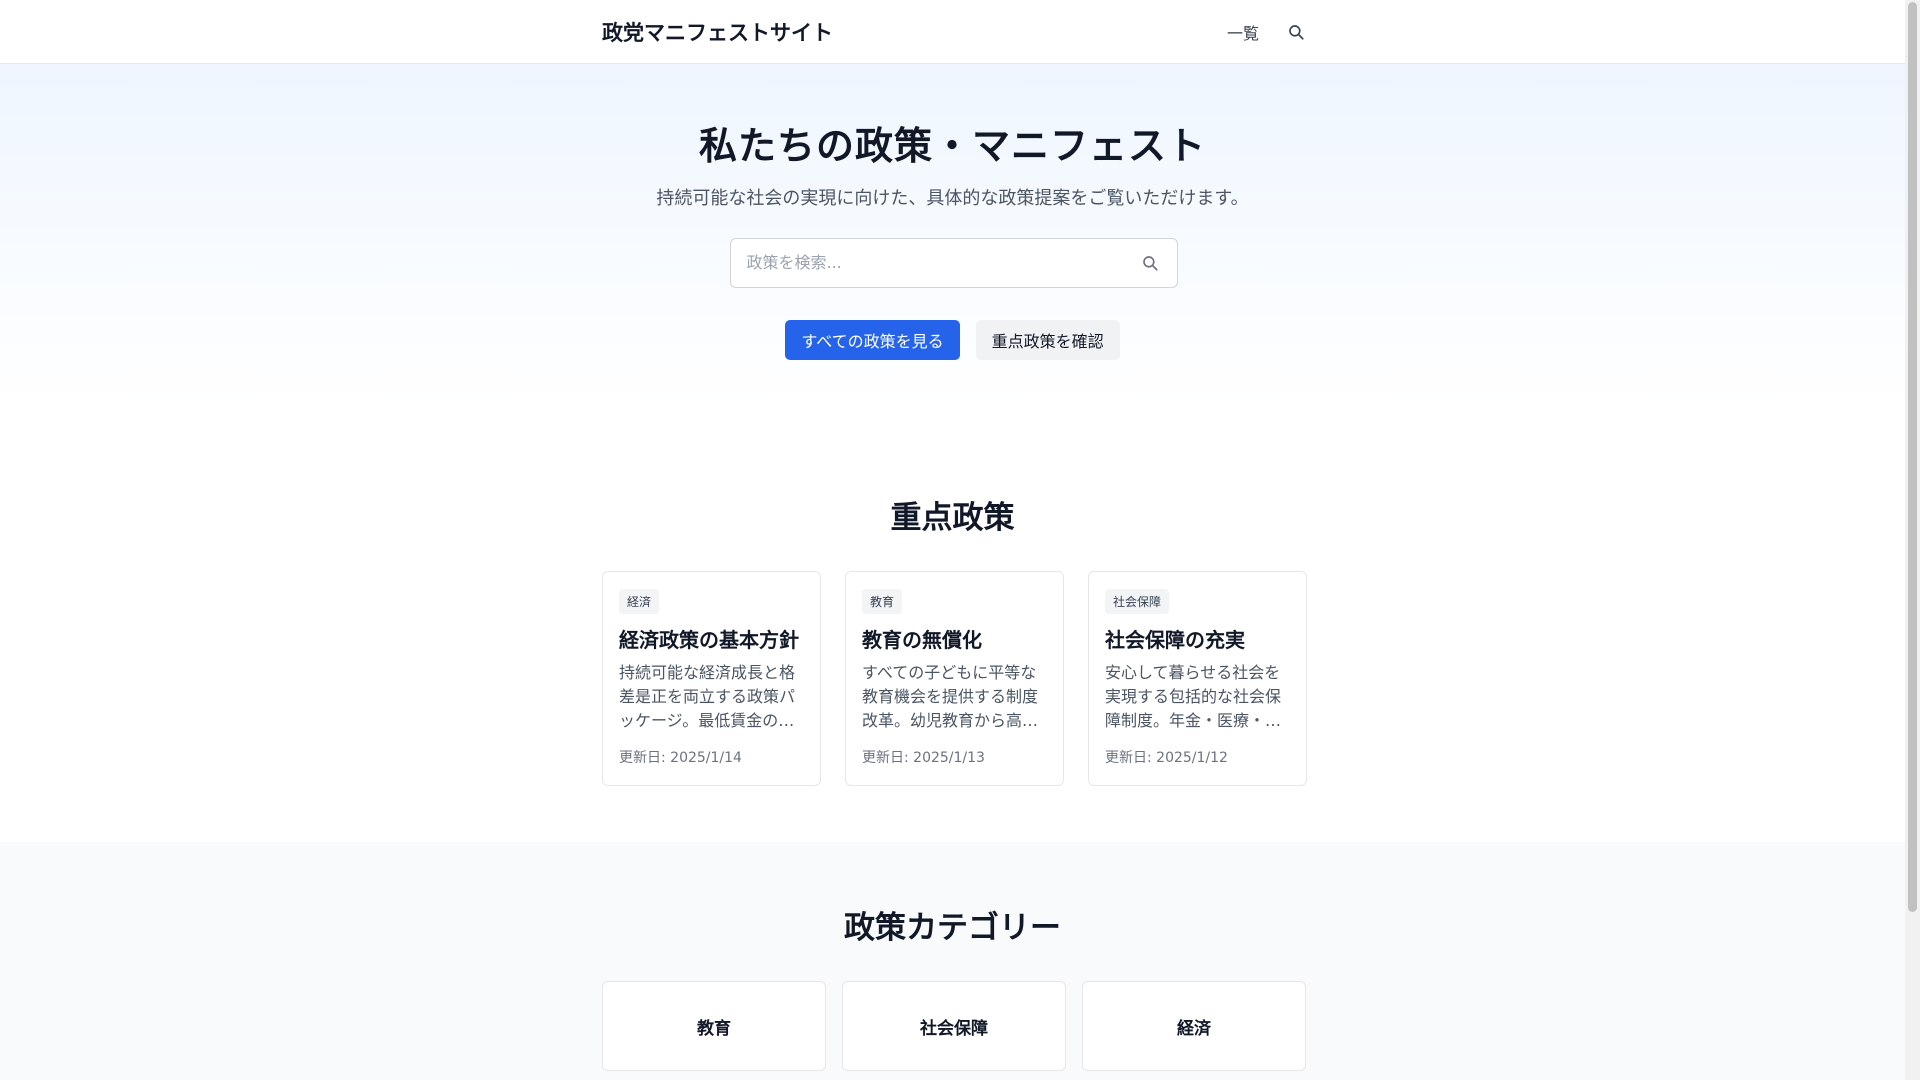  I want to click on hero-title: 私たちの政策・マニフェスト, so click(952, 146).